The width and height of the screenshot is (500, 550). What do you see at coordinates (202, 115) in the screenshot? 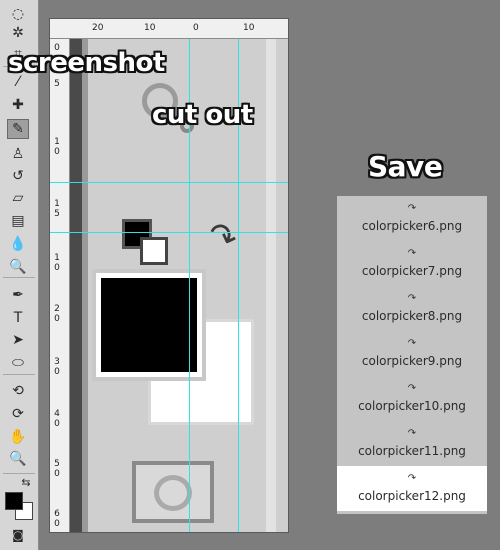
I see `caption-cut-out: cut out` at bounding box center [202, 115].